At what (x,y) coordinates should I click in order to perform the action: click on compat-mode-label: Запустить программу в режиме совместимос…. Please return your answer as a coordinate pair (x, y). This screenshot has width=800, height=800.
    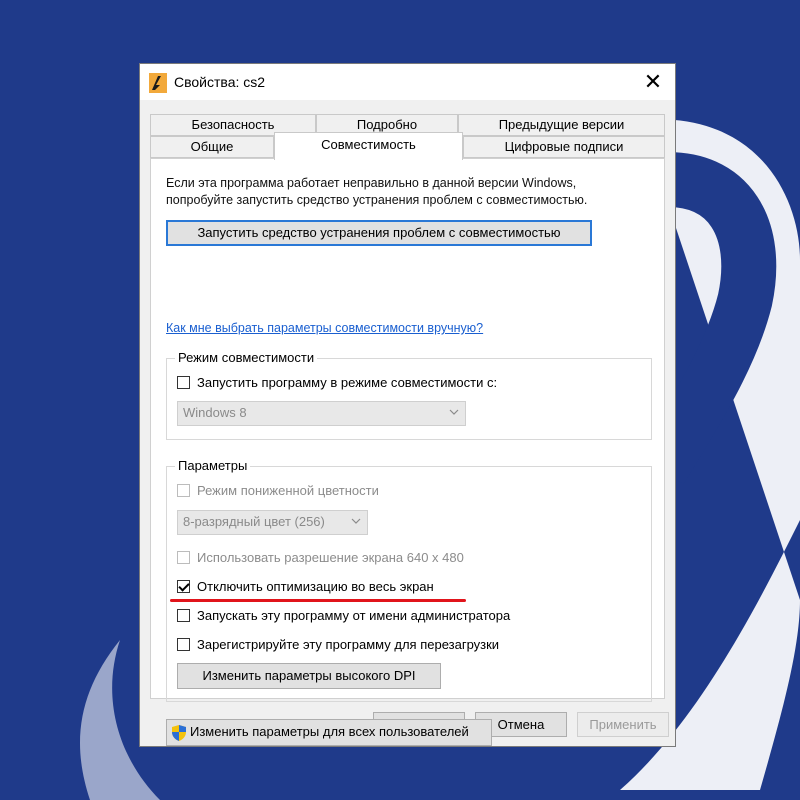
    Looking at the image, I should click on (347, 382).